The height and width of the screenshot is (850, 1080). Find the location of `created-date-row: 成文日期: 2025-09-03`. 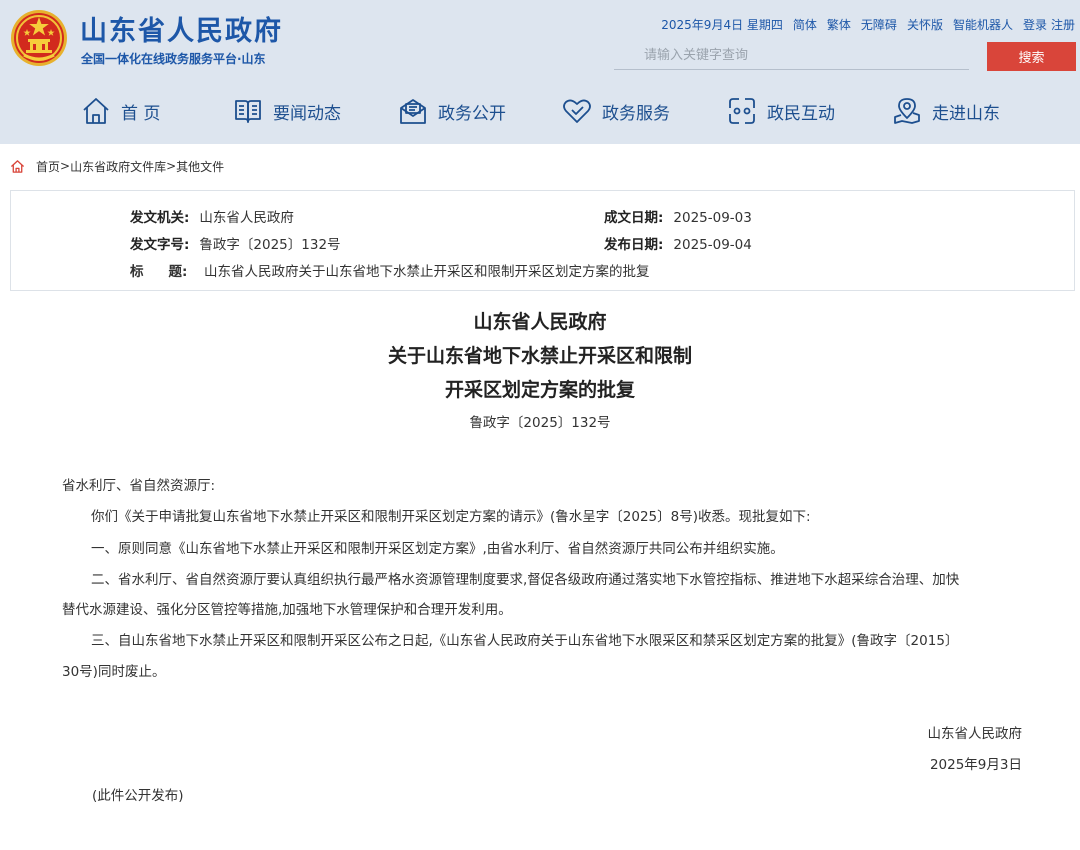

created-date-row: 成文日期: 2025-09-03 is located at coordinates (678, 216).